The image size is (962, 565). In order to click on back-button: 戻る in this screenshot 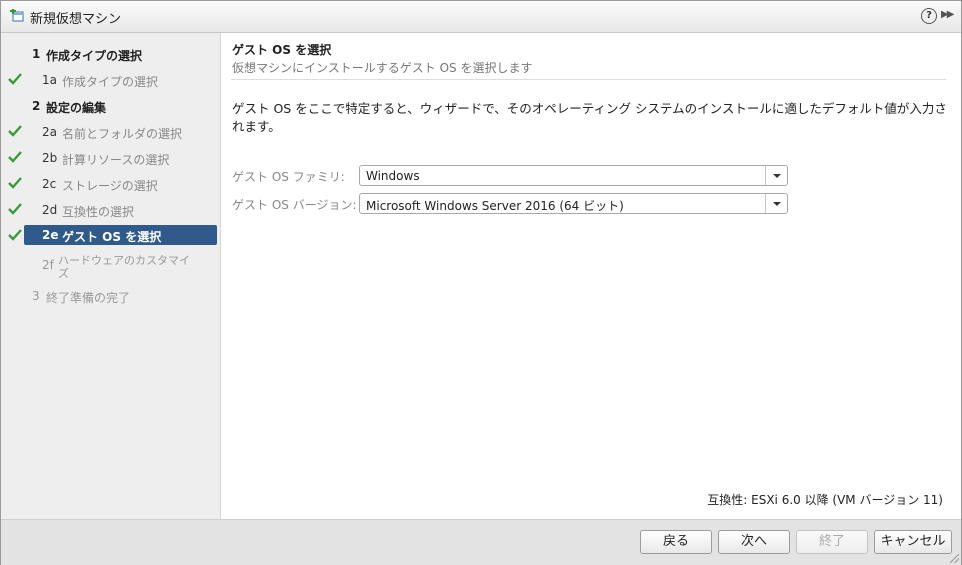, I will do `click(676, 542)`.